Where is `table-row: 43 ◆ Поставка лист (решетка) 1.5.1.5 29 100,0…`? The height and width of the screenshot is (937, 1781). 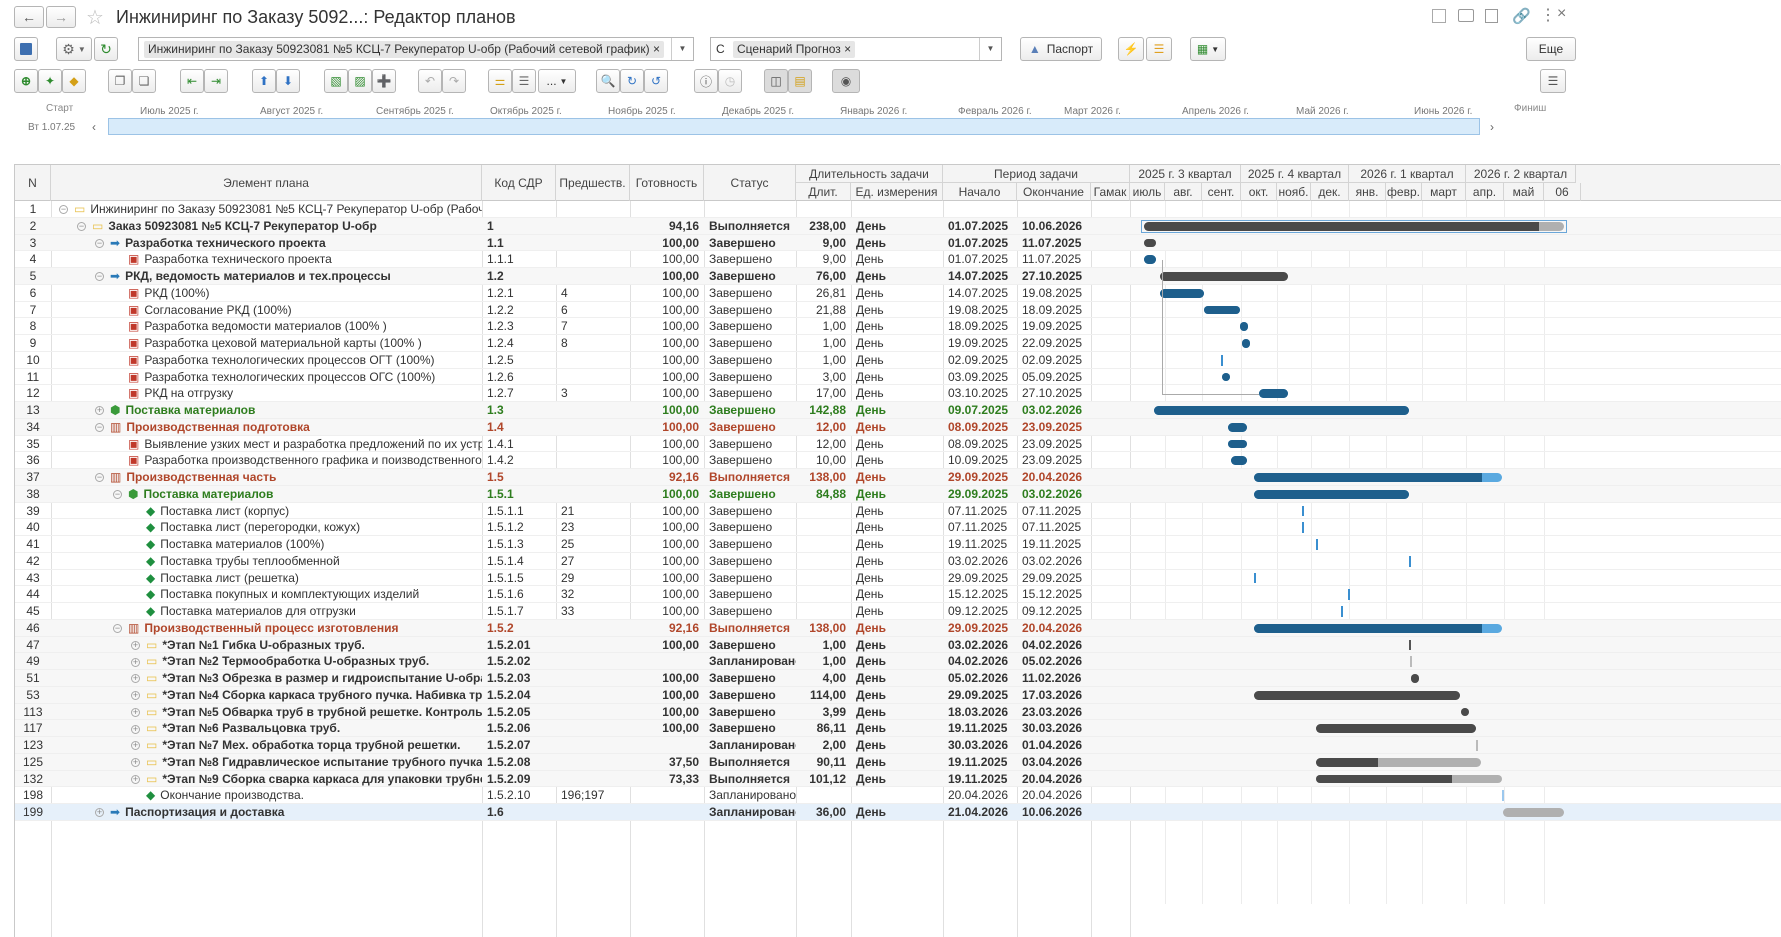
table-row: 43 ◆ Поставка лист (решетка) 1.5.1.5 29 100,0… is located at coordinates (898, 578).